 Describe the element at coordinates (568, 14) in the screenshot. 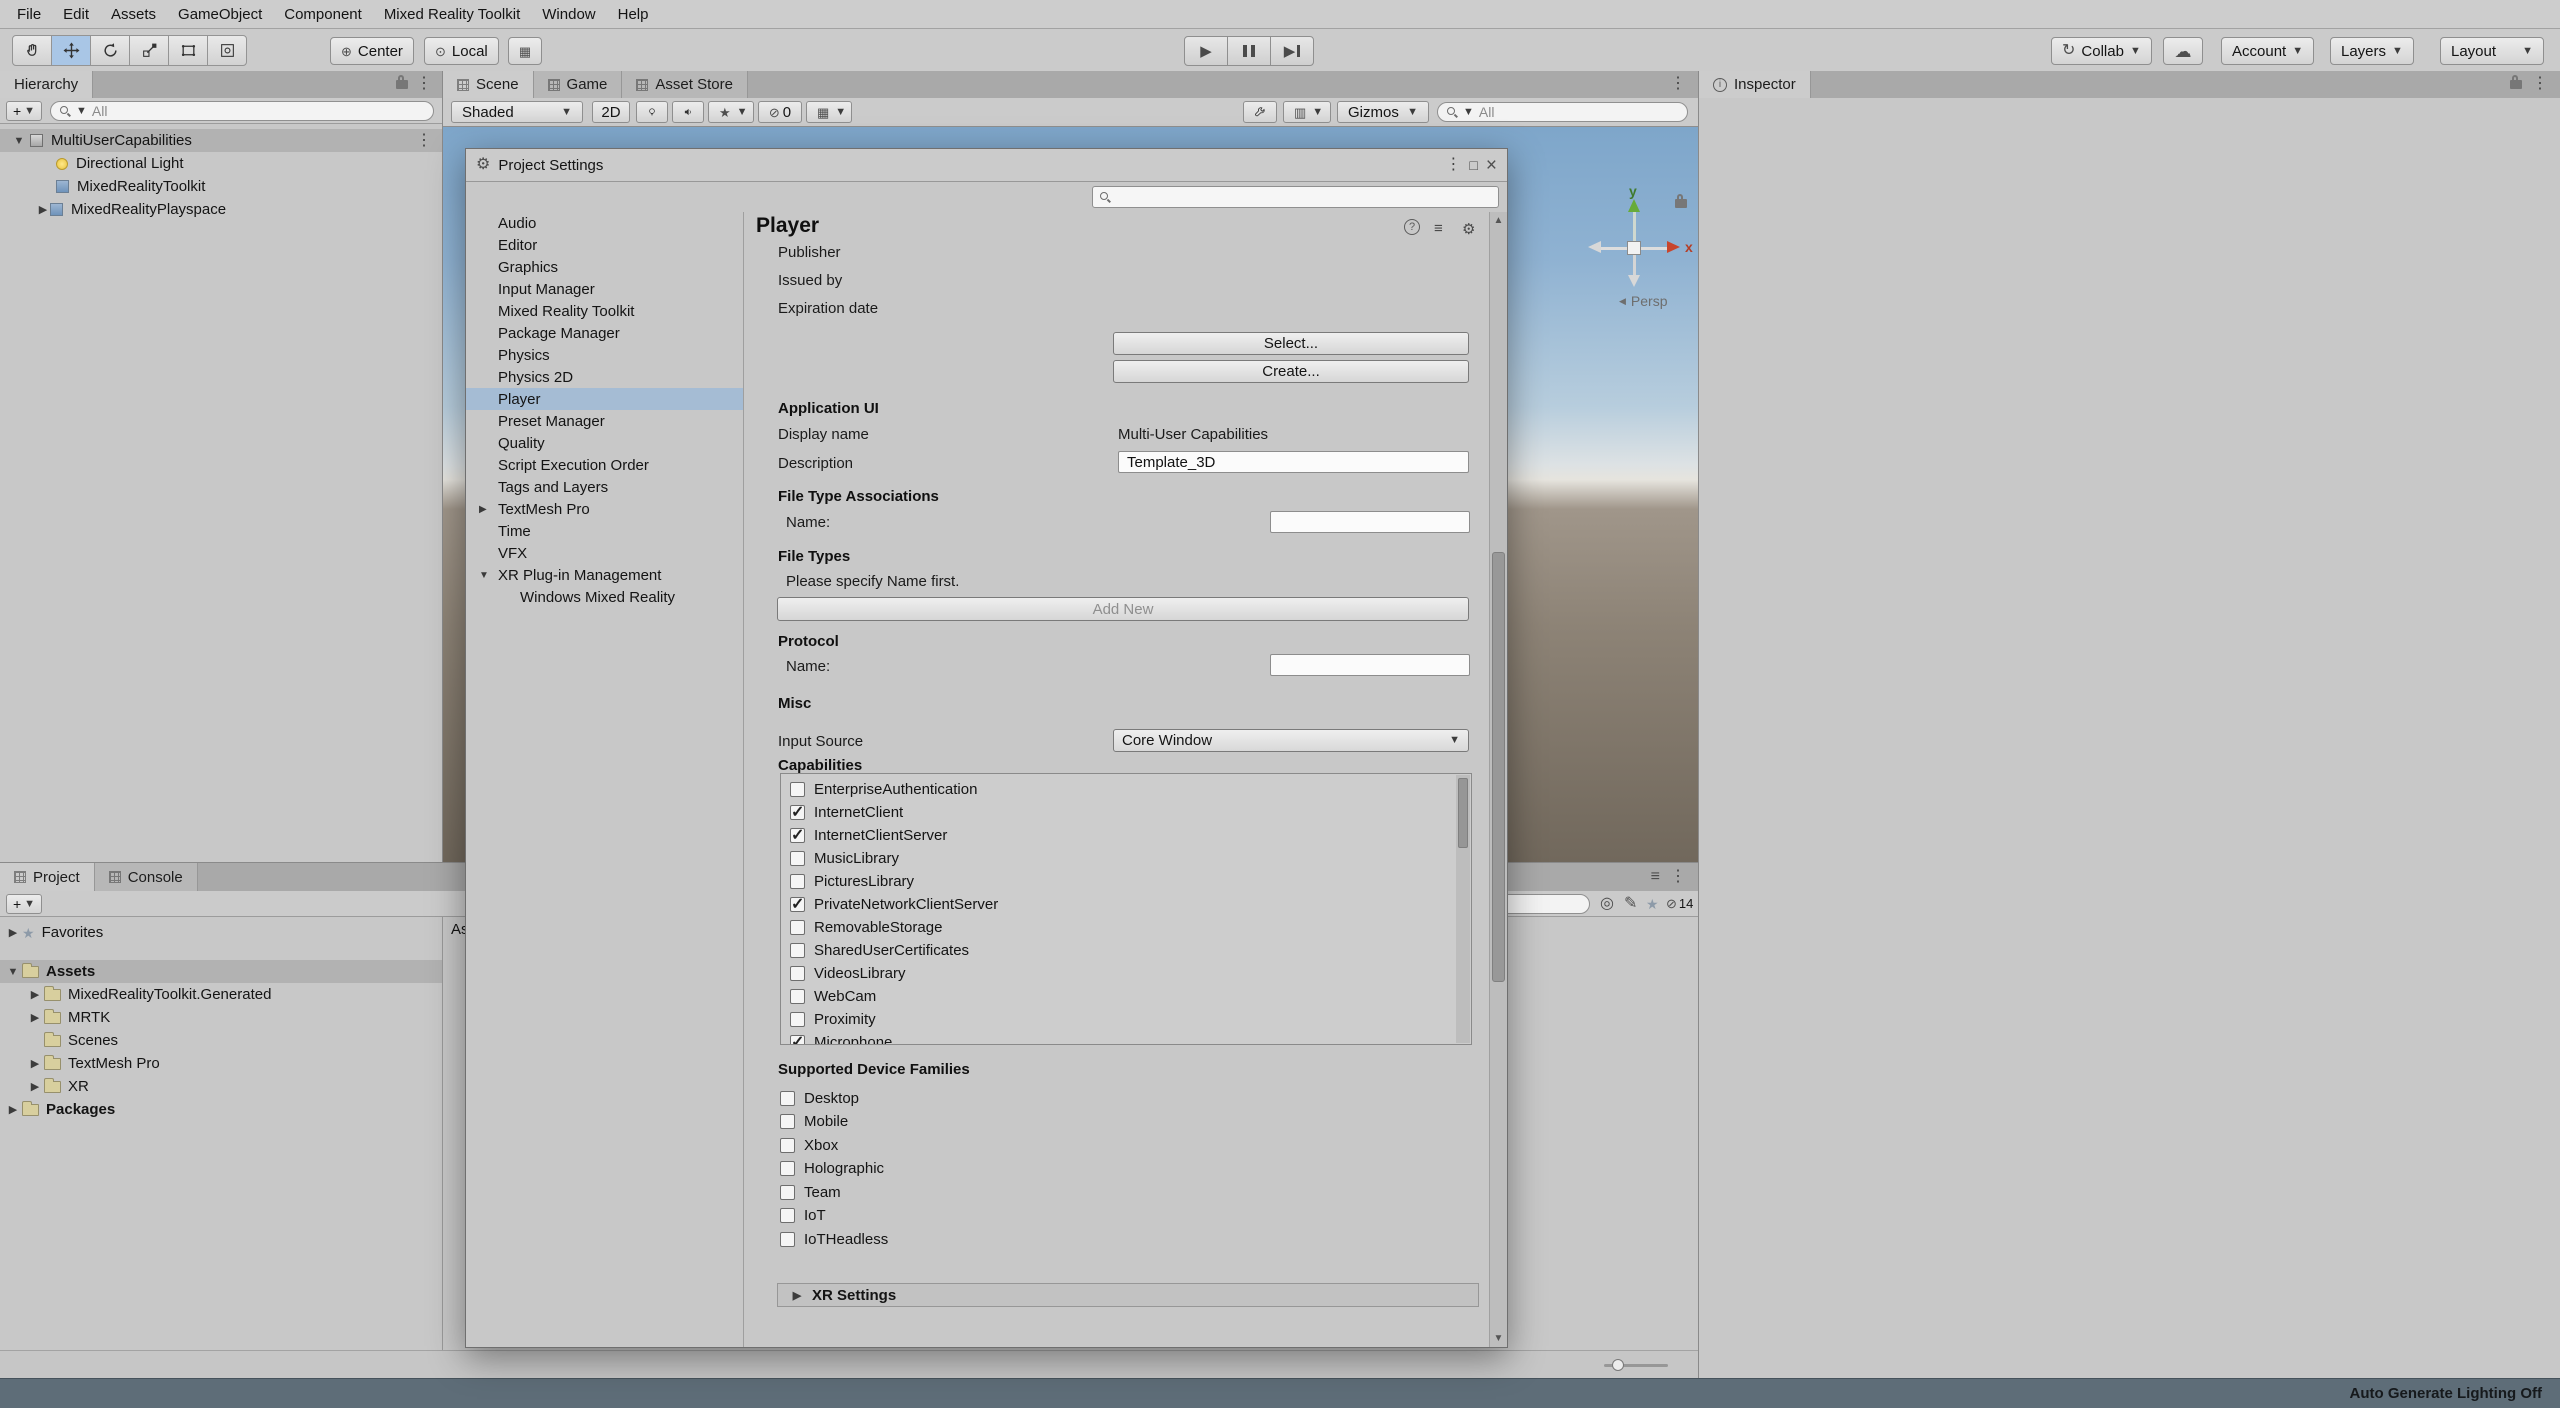

I see `menu-item-window: Window` at that location.